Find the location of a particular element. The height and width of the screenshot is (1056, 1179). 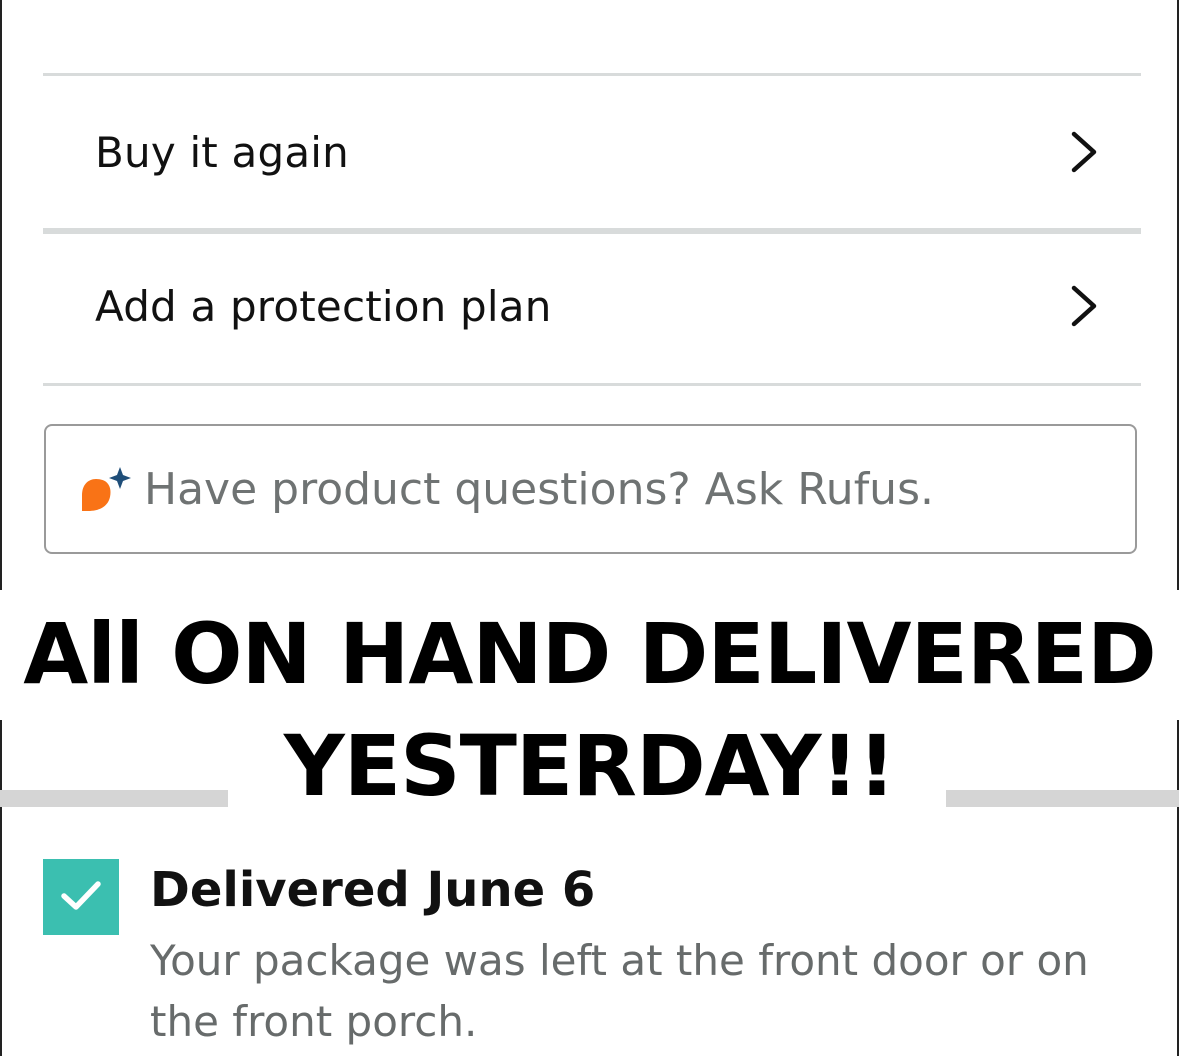

add-protection-plan-row: Add a protection plan is located at coordinates (592, 306).